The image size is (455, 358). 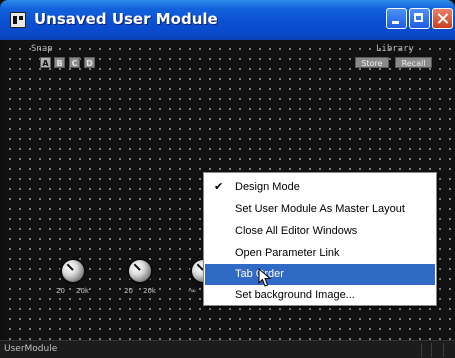 What do you see at coordinates (395, 49) in the screenshot?
I see `library-label: Library` at bounding box center [395, 49].